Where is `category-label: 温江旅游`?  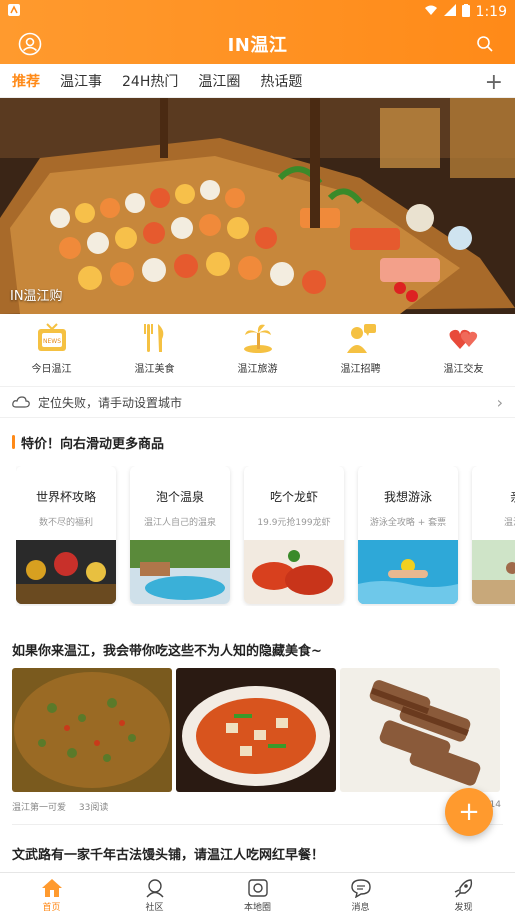
category-label: 温江旅游 is located at coordinates (257, 369).